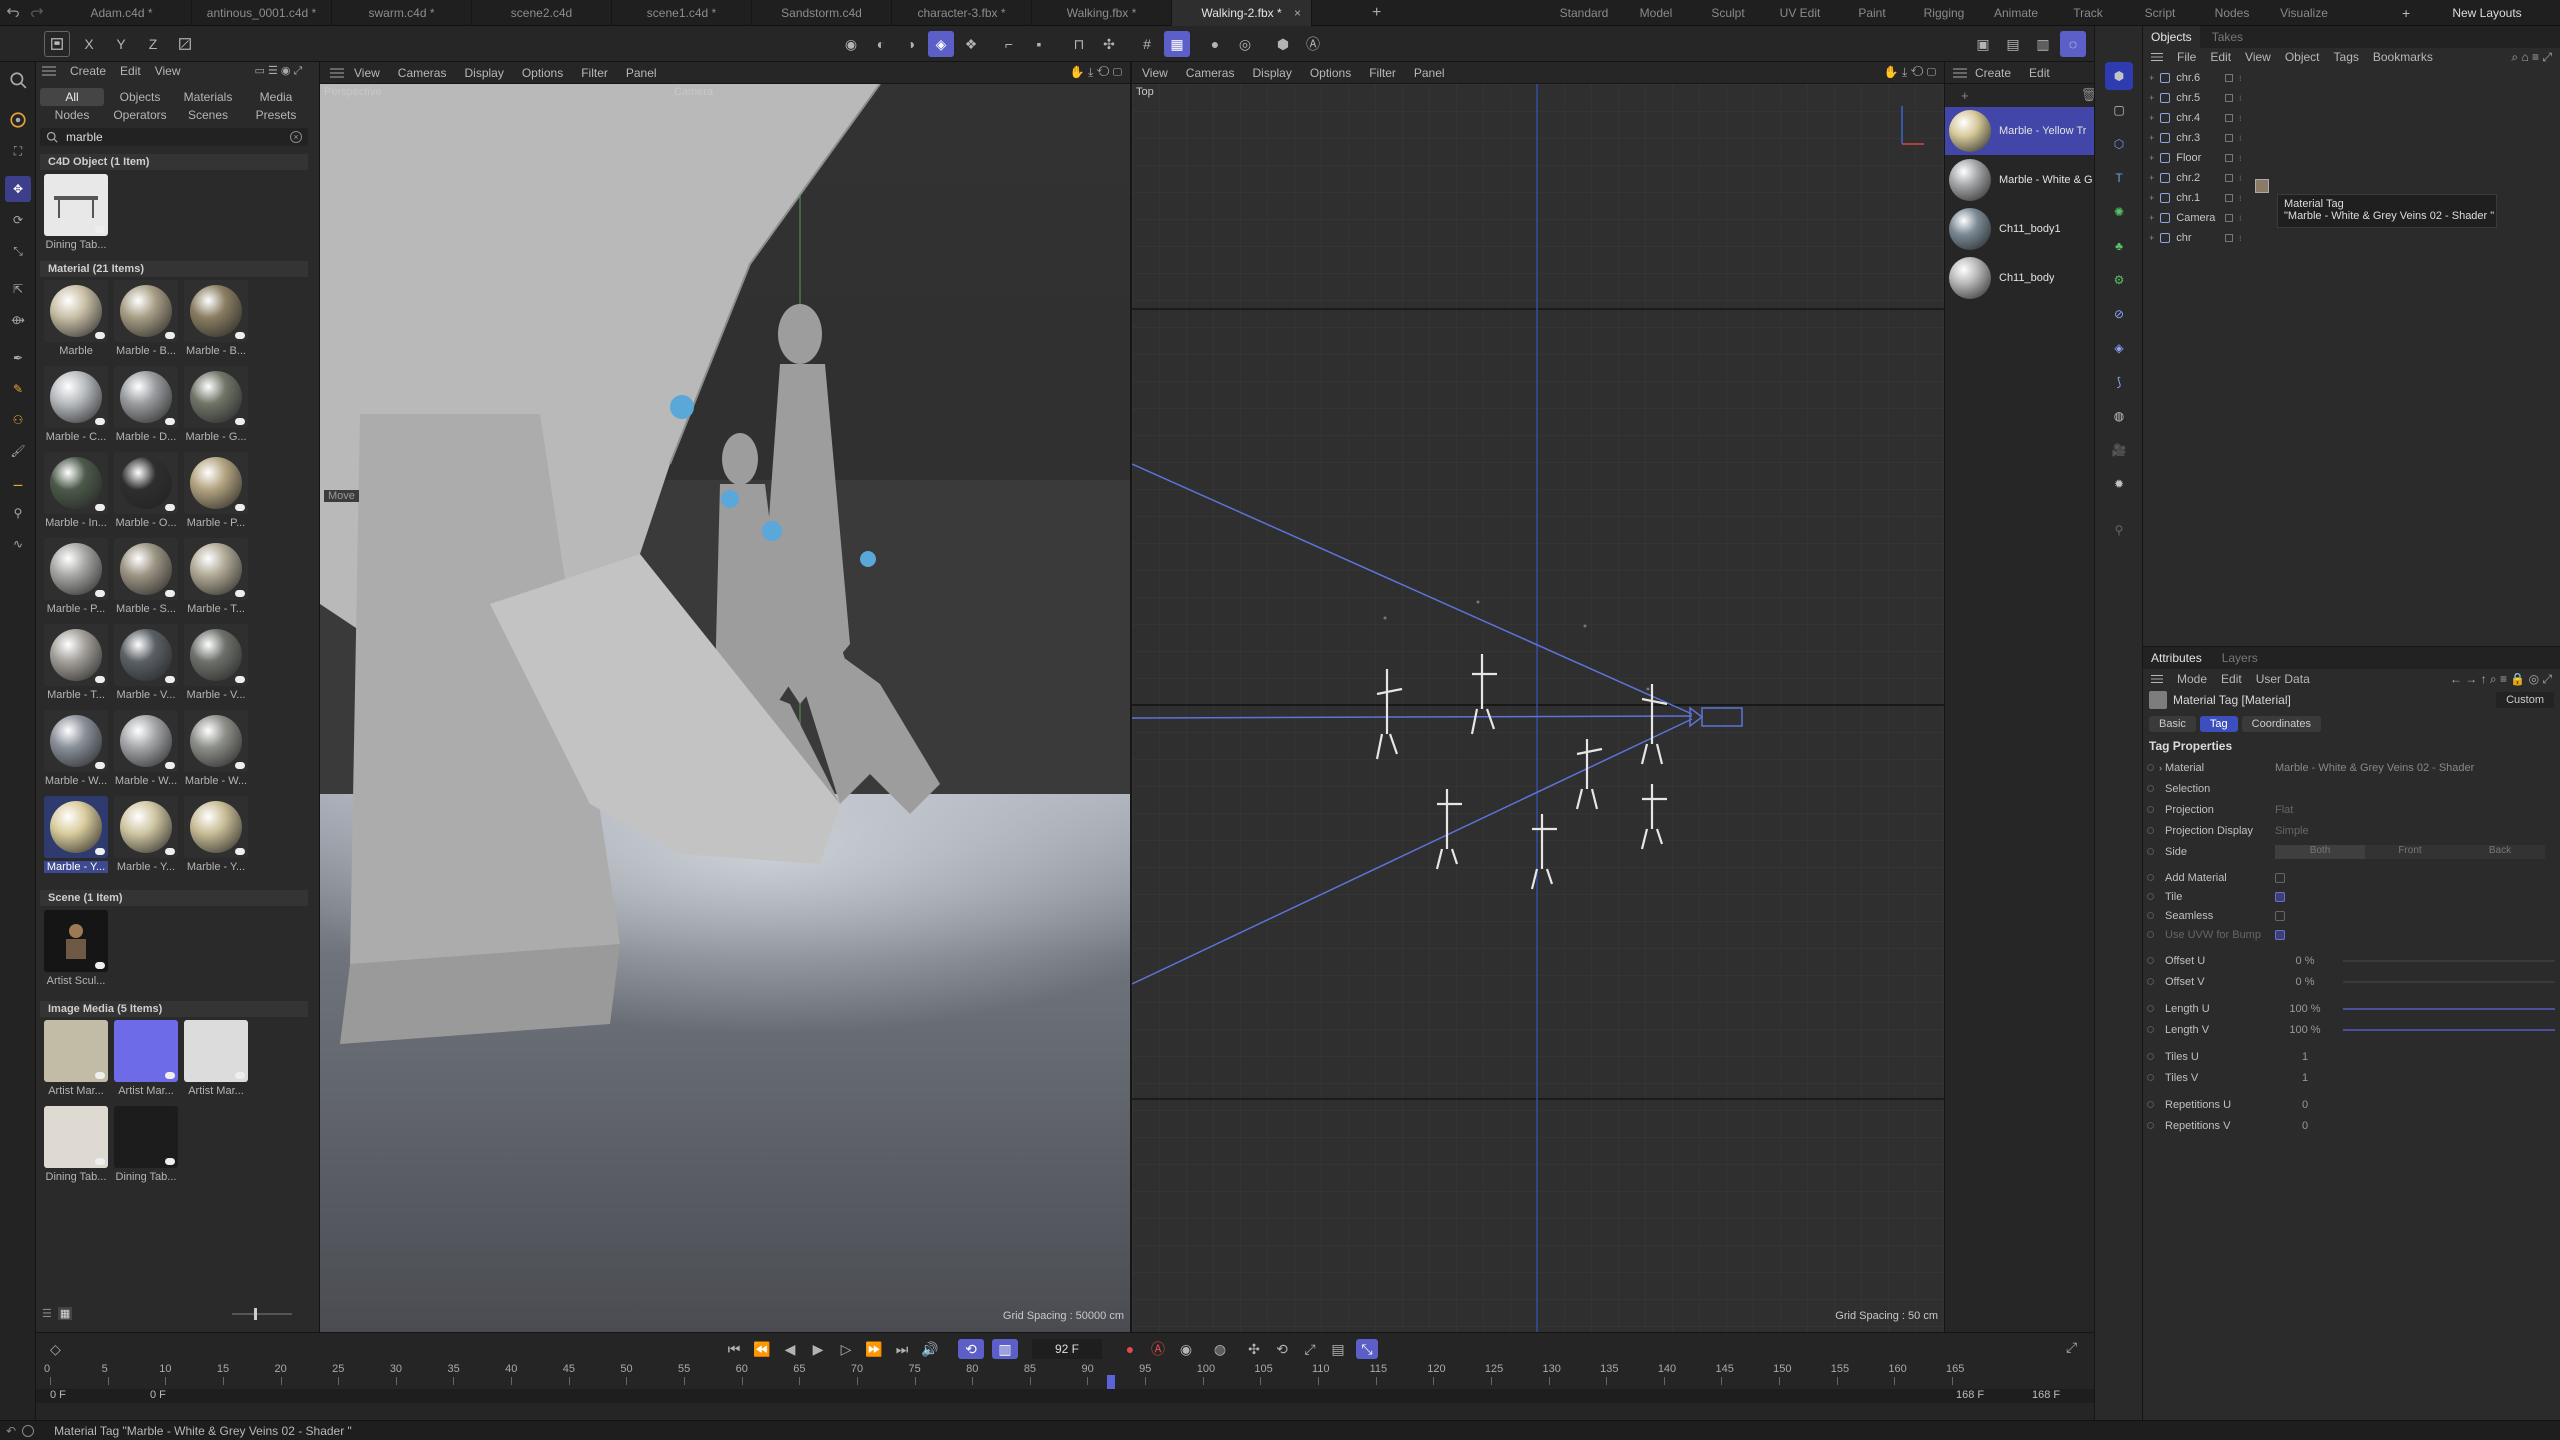 This screenshot has width=2560, height=1440. What do you see at coordinates (279, 71) in the screenshot?
I see `layout-icon: ▭ ☰ ◉ ⤢` at bounding box center [279, 71].